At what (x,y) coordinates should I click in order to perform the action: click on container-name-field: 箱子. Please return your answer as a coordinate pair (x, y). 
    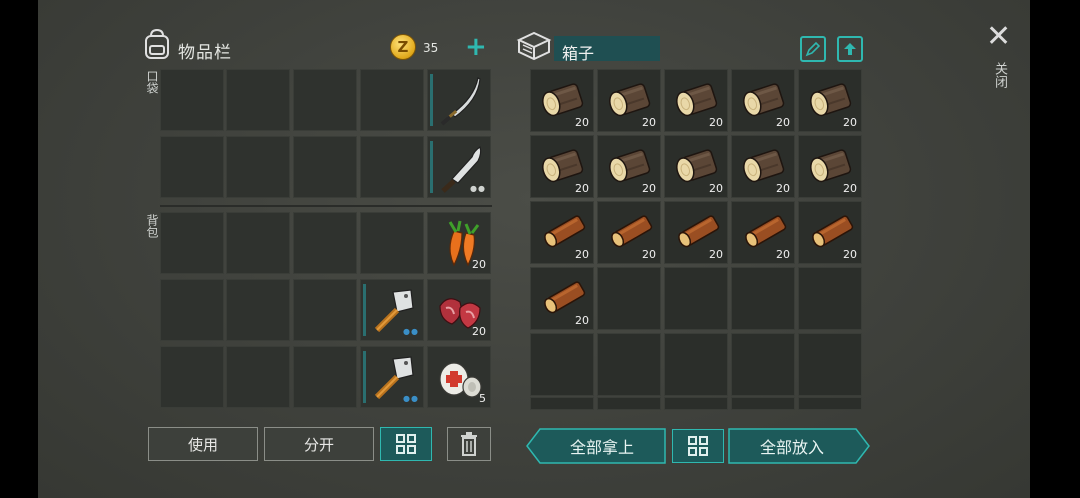
    Looking at the image, I should click on (607, 49).